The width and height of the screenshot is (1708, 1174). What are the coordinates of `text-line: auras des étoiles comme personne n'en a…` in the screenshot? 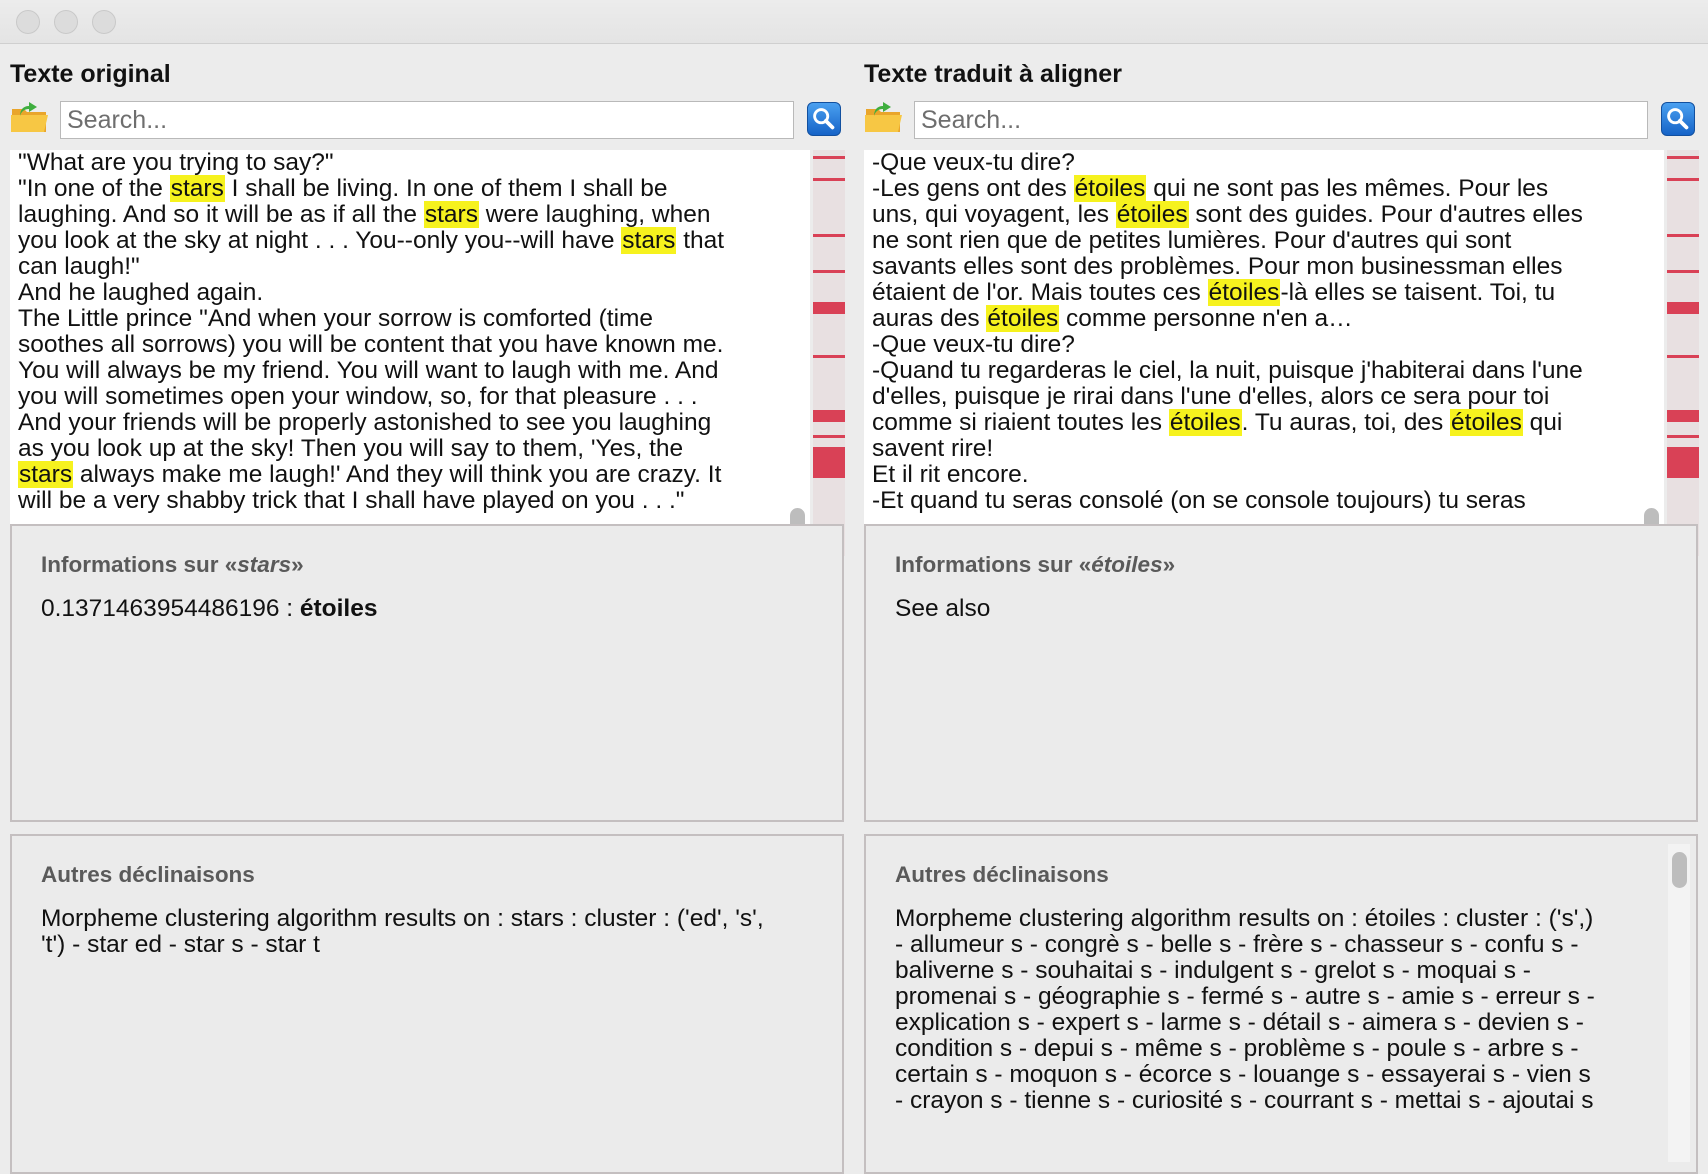 It's located at (1259, 318).